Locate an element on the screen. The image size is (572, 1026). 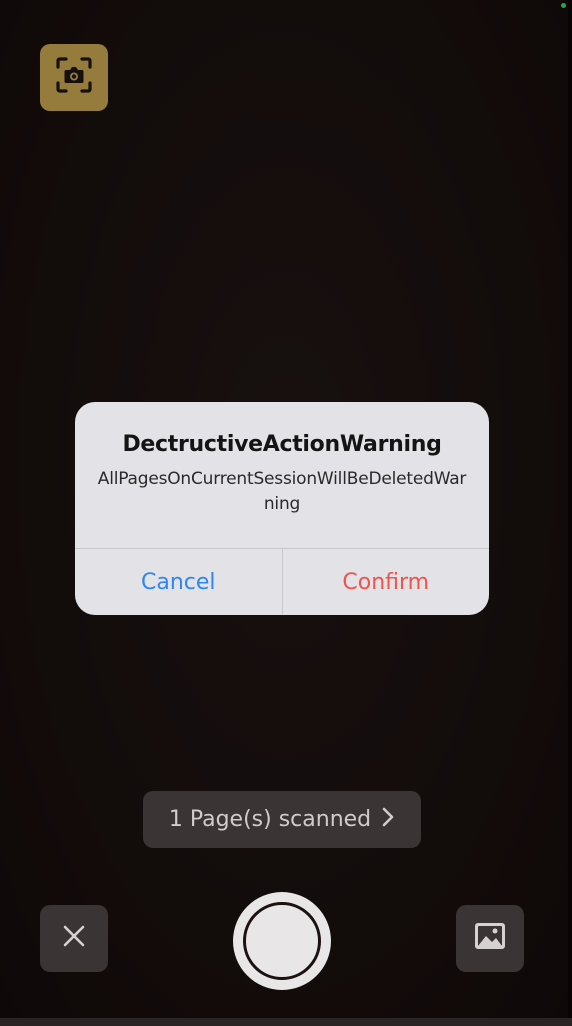
alert-actions: Cancel Confirm is located at coordinates (282, 581).